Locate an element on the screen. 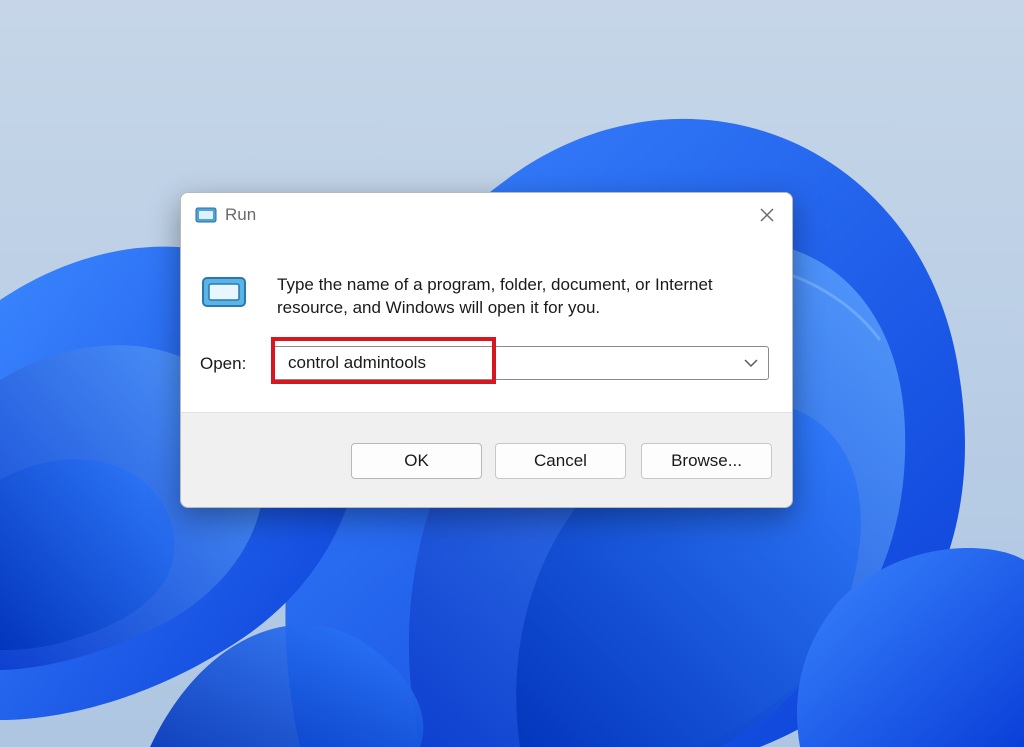  close-icon is located at coordinates (767, 215).